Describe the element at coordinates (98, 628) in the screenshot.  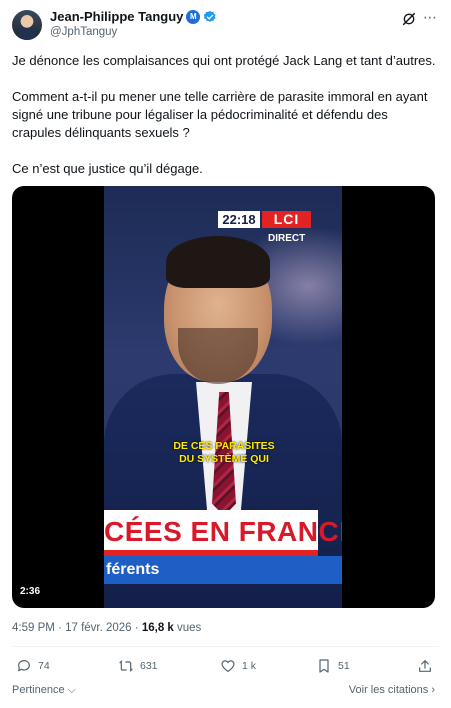
I see `tweet-date: 17 févr. 2026` at that location.